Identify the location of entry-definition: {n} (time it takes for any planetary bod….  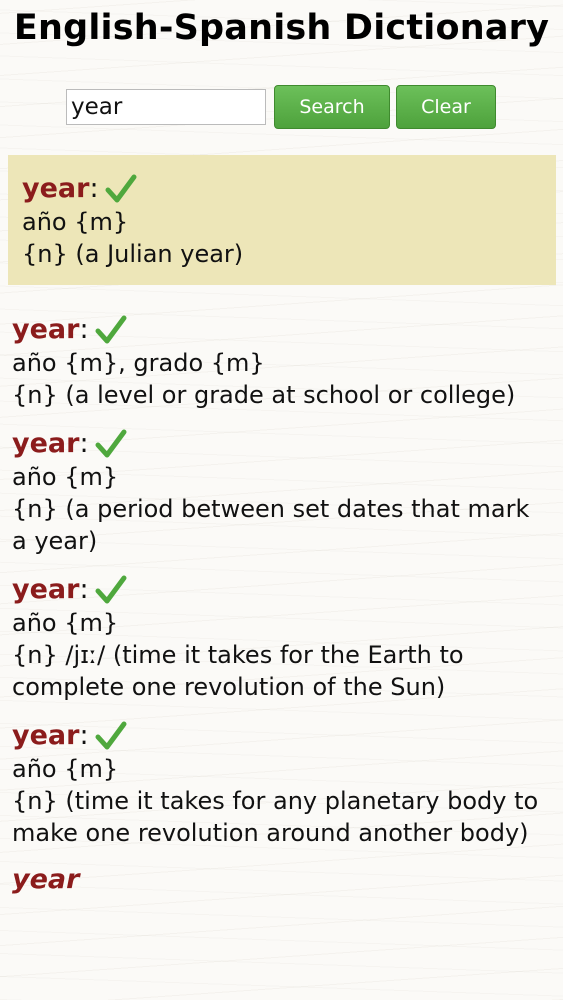
(275, 817).